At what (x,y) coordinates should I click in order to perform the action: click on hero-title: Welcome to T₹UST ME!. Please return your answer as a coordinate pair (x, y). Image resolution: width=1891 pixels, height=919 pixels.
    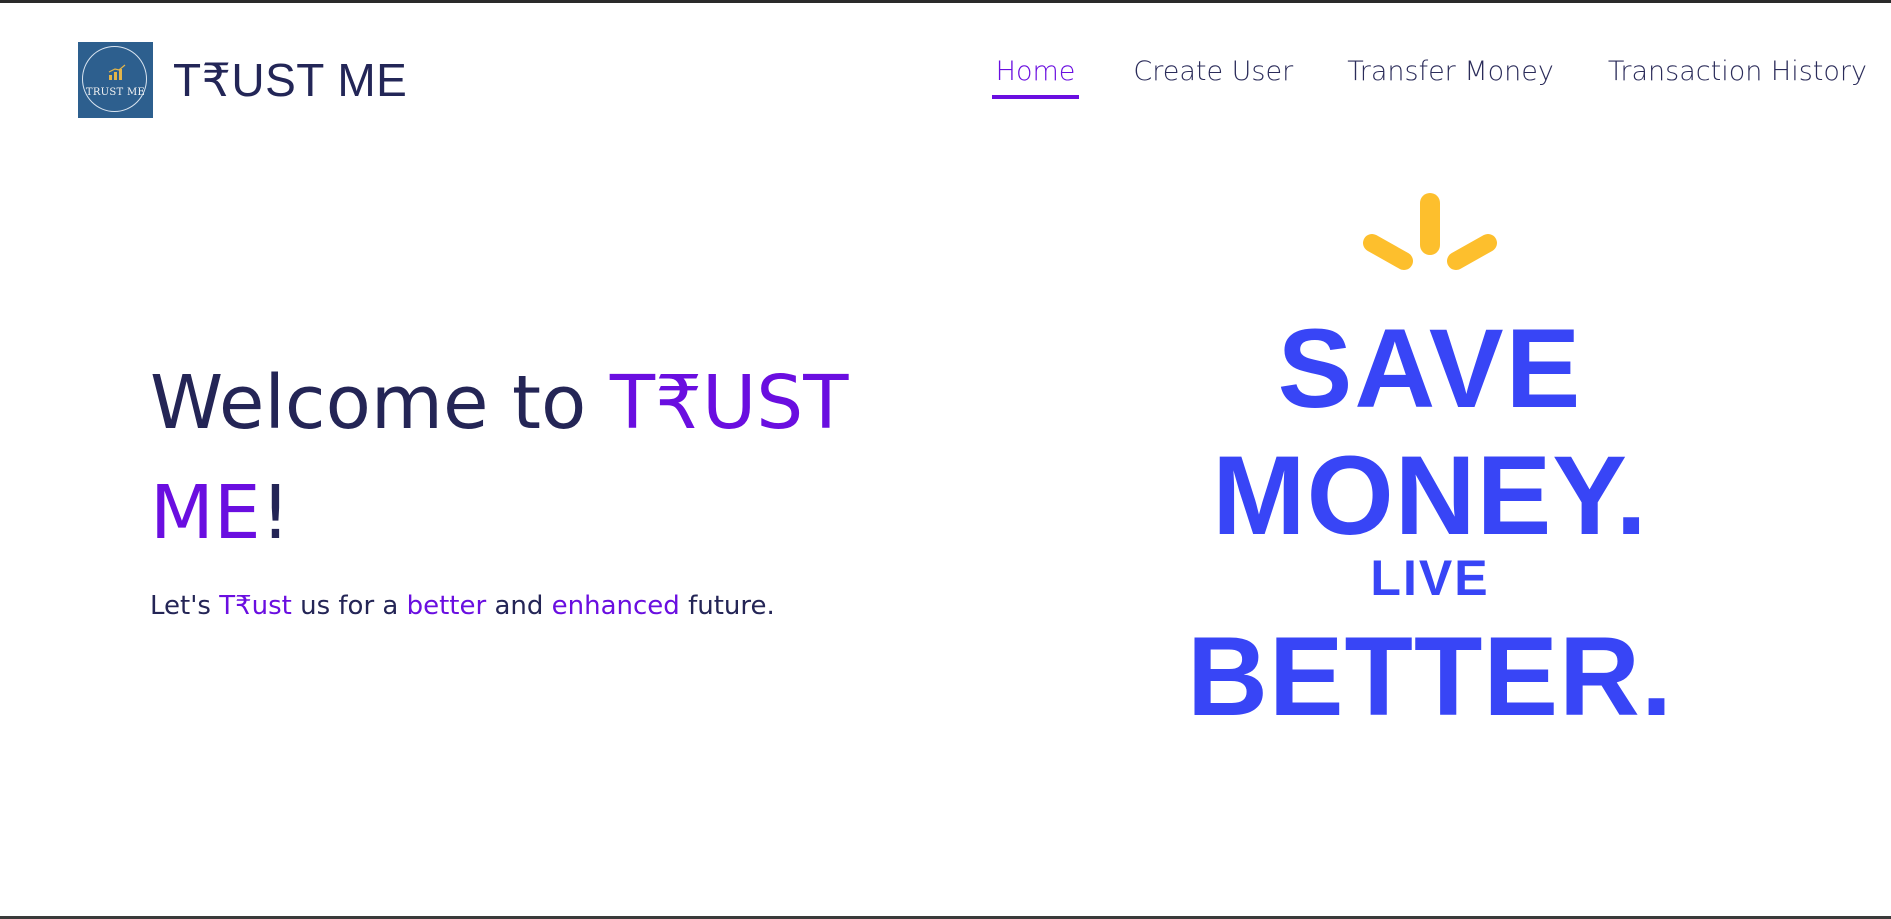
    Looking at the image, I should click on (510, 458).